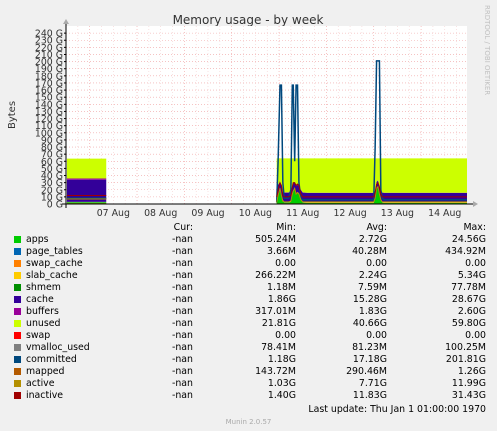 This screenshot has height=431, width=497. Describe the element at coordinates (369, 251) in the screenshot. I see `legend-avg: 40.28M` at that location.